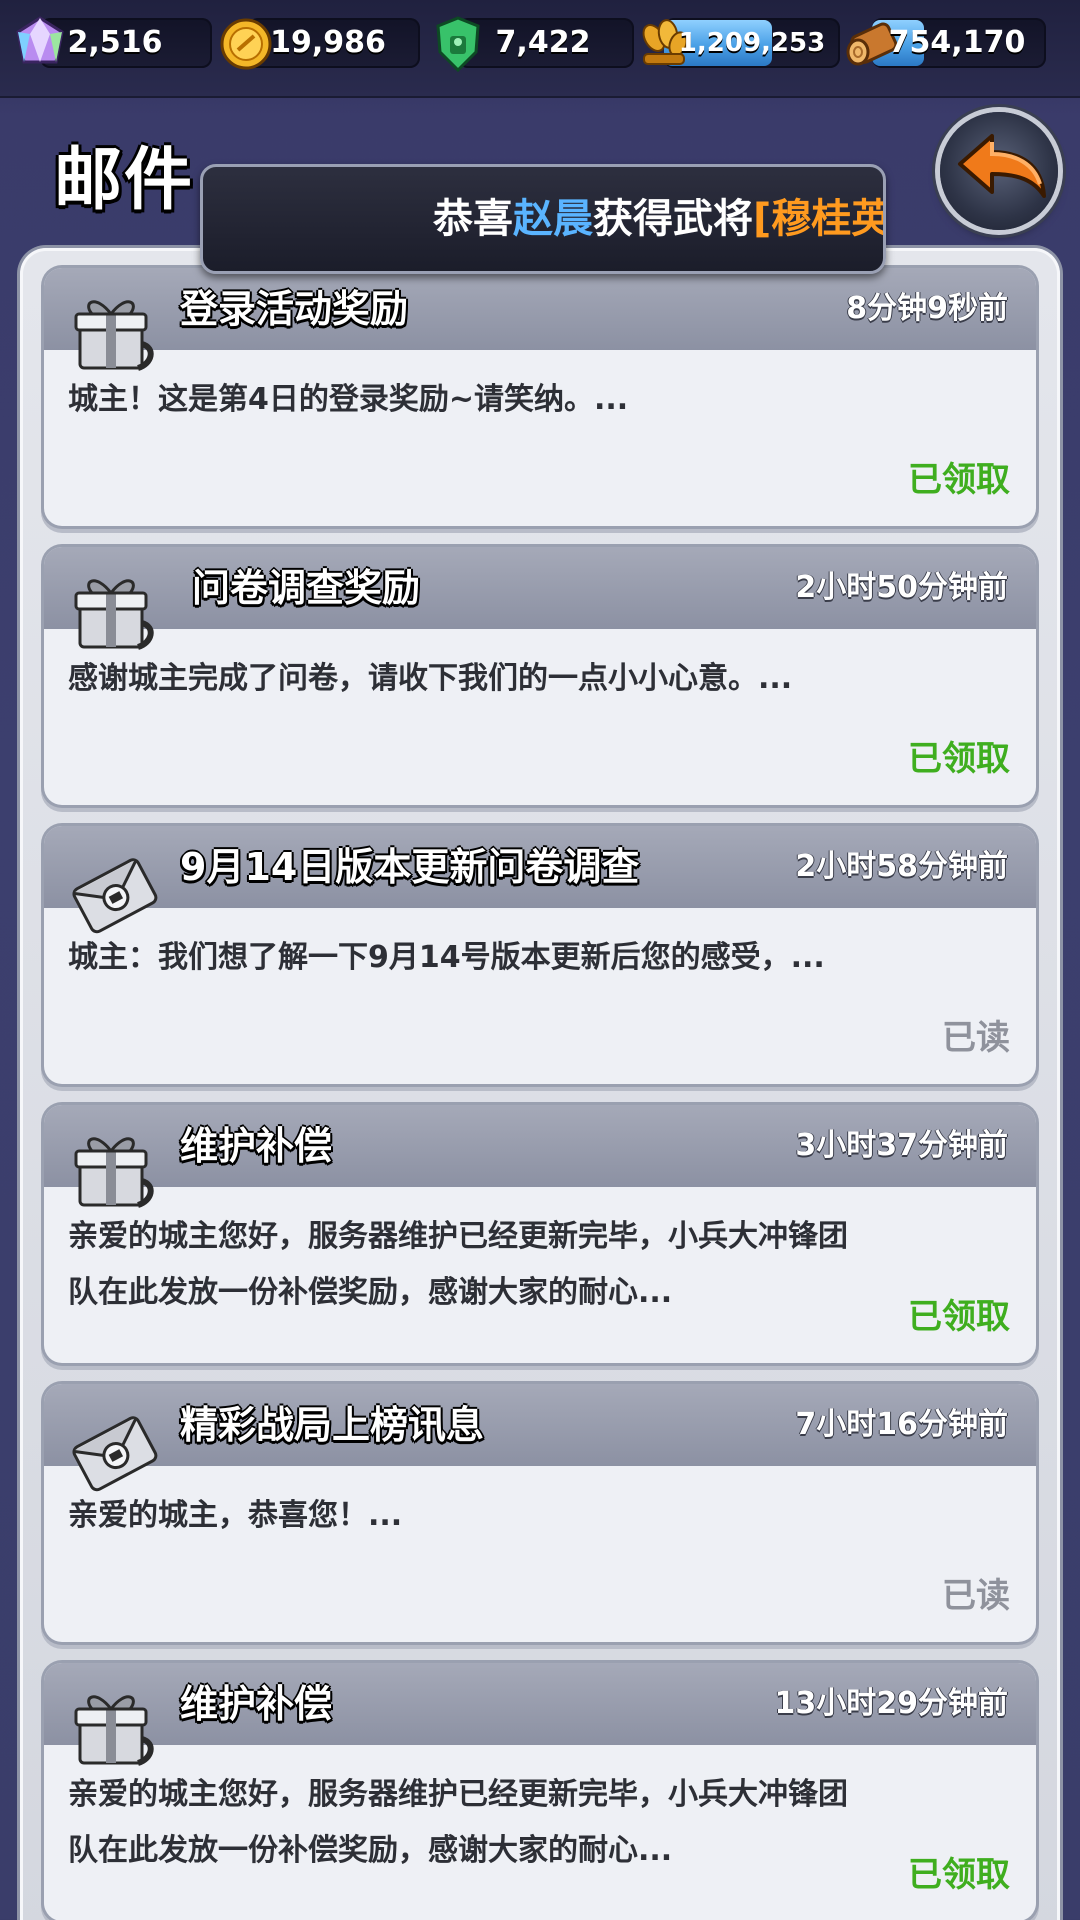 This screenshot has height=1920, width=1080. Describe the element at coordinates (891, 1703) in the screenshot. I see `mail-time: 13小时29分钟前` at that location.